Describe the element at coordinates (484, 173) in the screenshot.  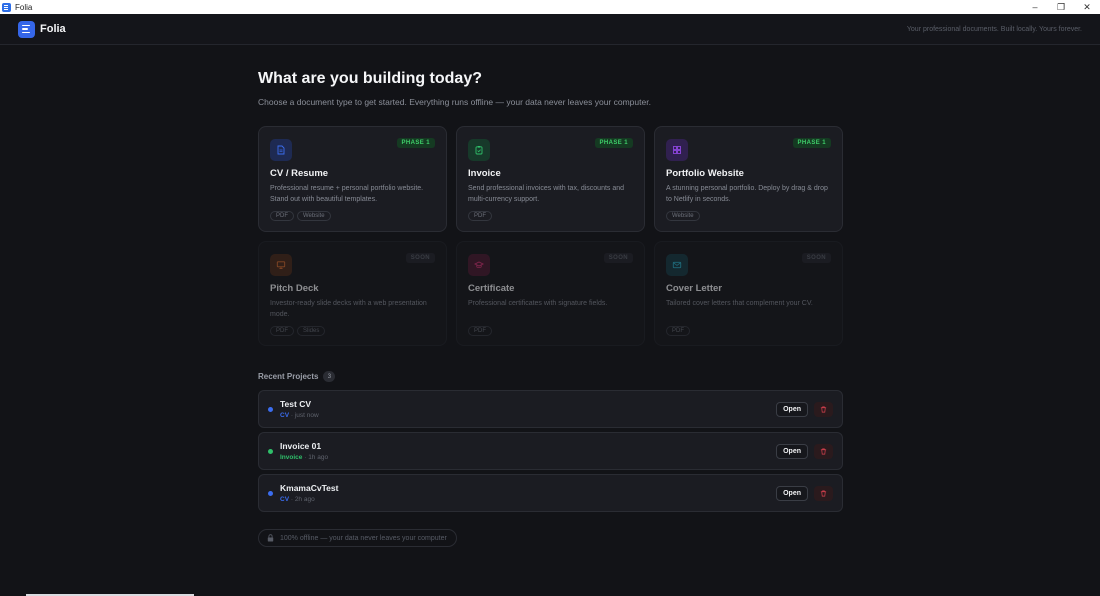
I see `card-title: Invoice` at that location.